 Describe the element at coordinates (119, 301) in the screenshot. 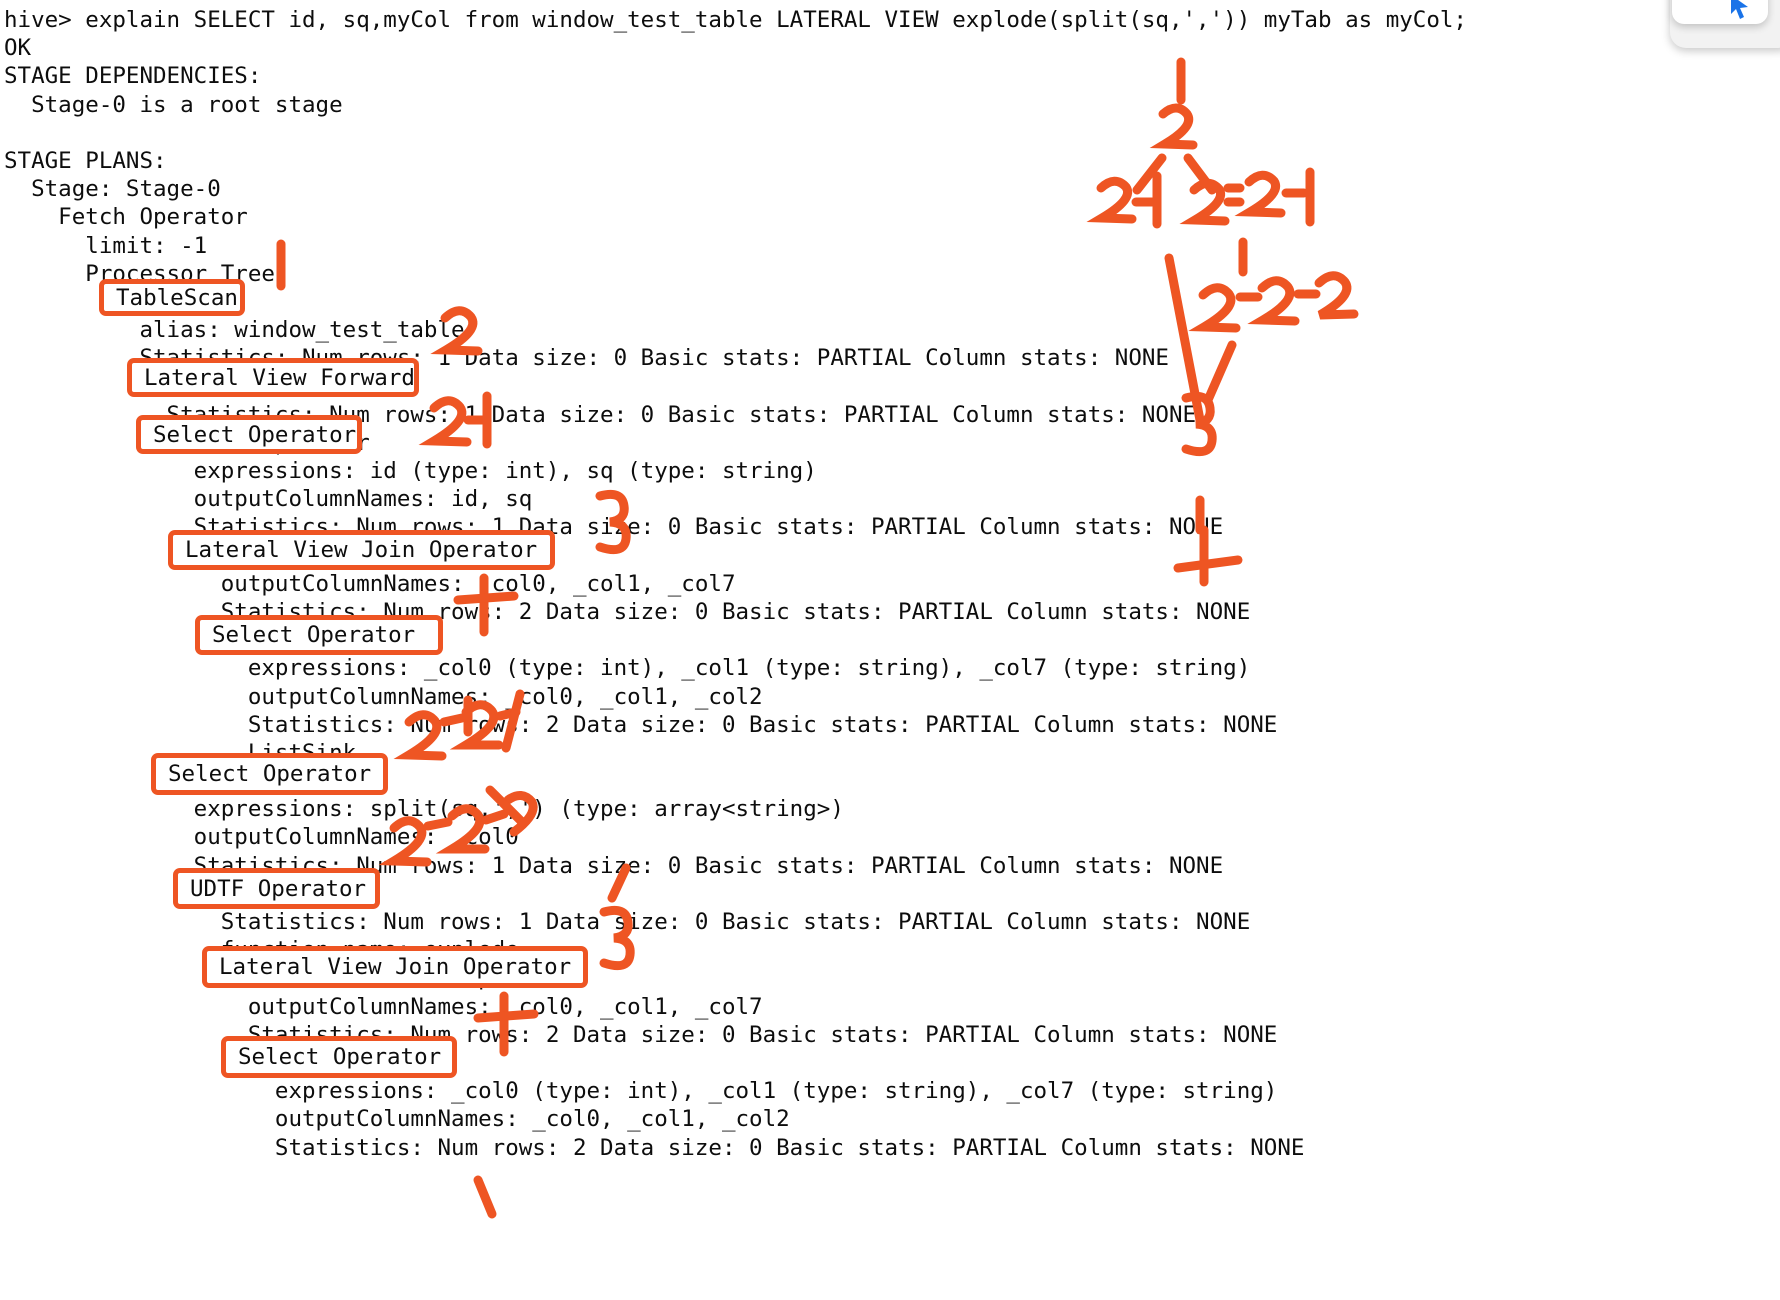

I see `terminal-line: TableScan` at that location.